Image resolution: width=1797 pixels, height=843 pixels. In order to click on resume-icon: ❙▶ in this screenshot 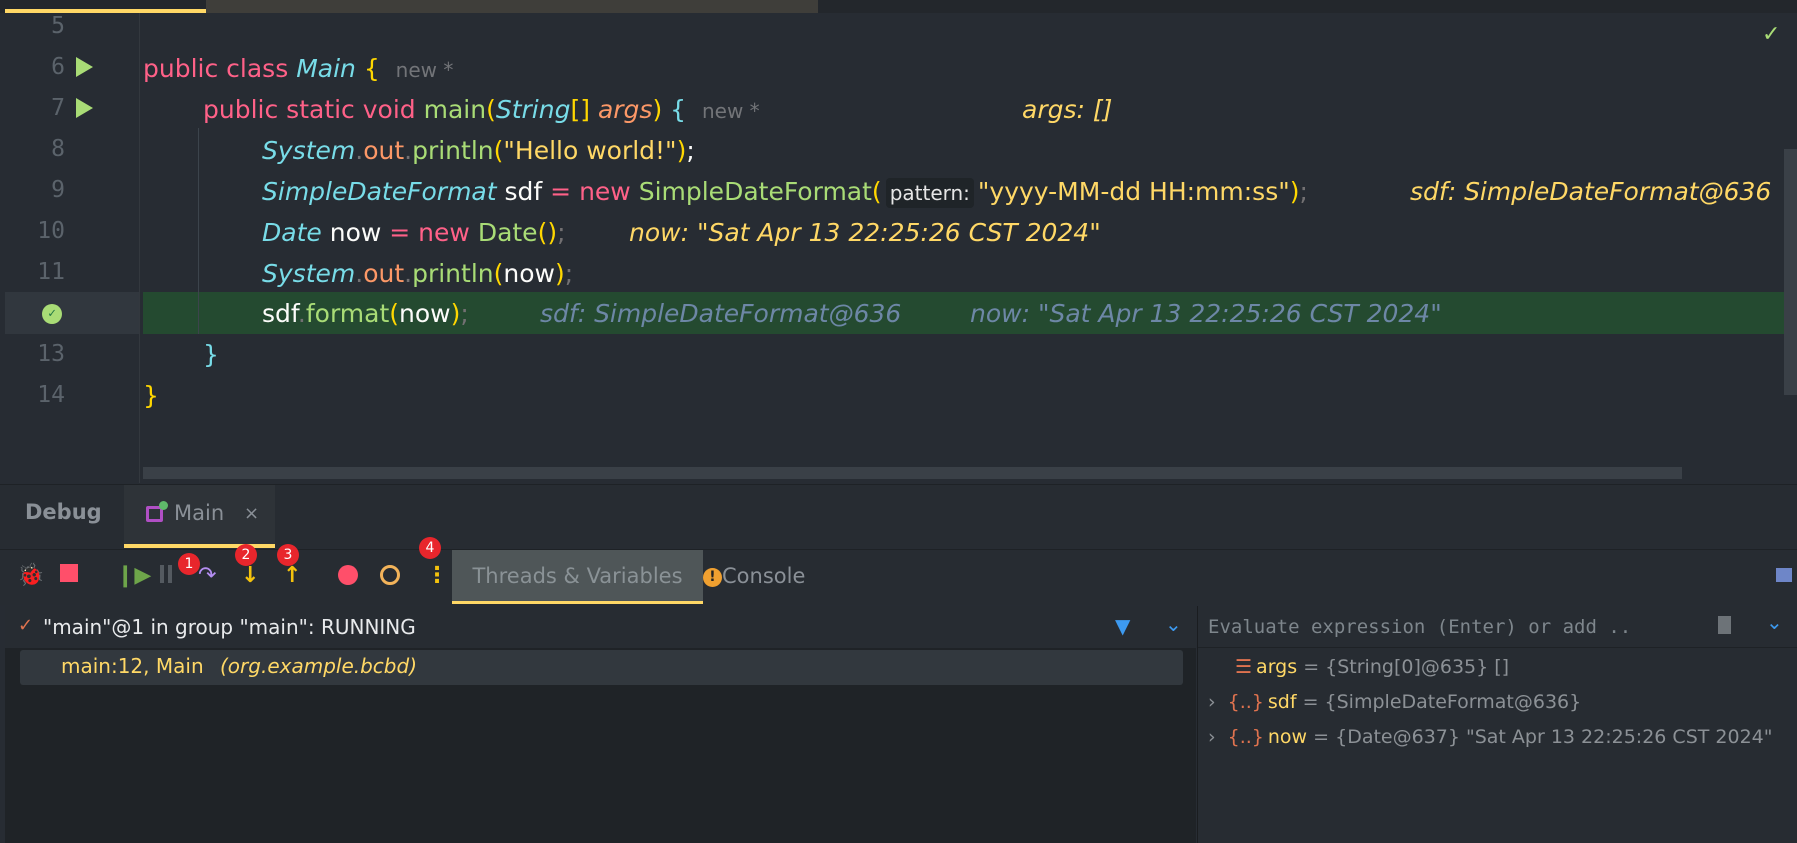, I will do `click(133, 576)`.